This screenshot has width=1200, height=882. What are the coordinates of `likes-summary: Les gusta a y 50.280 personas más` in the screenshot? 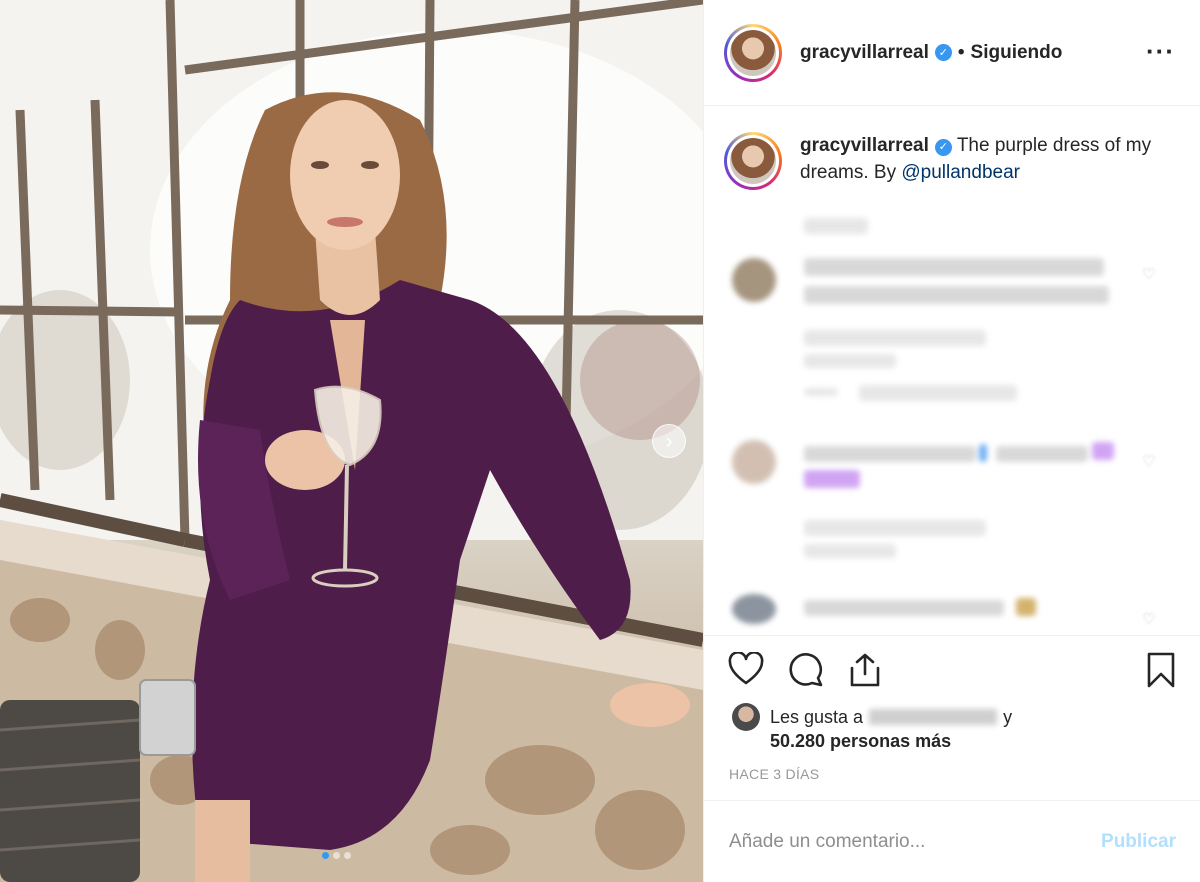 It's located at (872, 728).